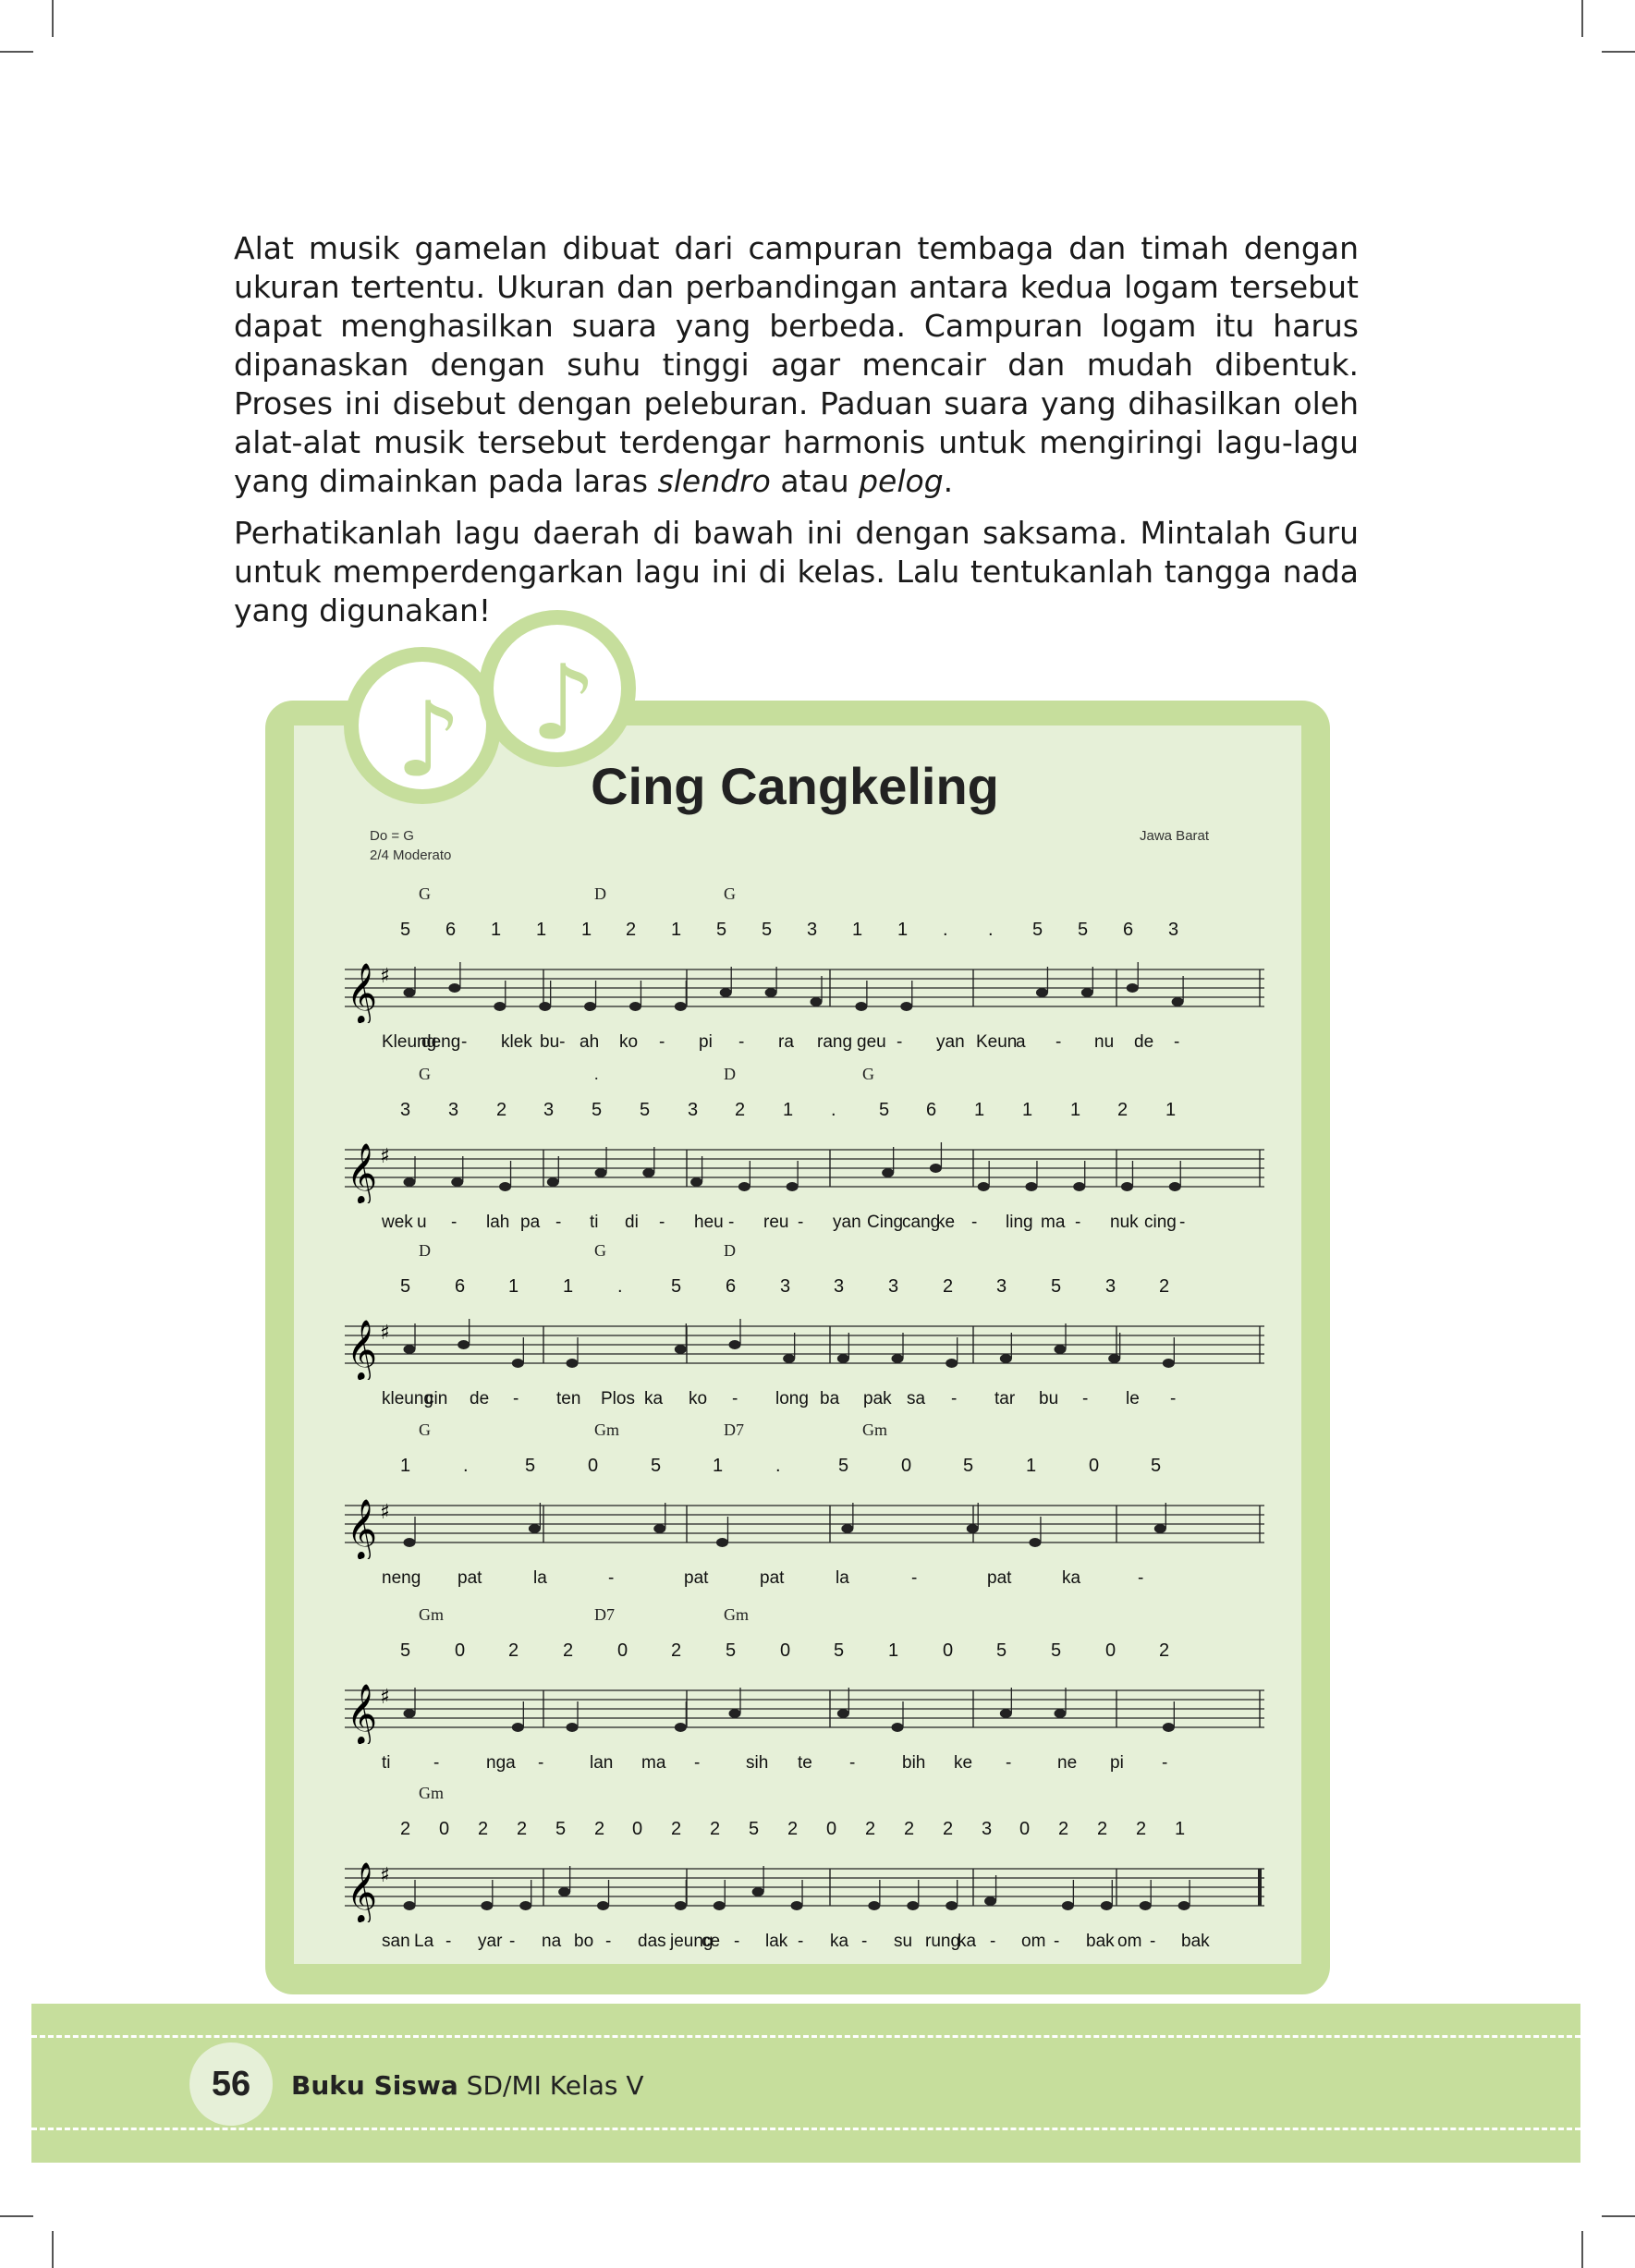 The image size is (1635, 2268). I want to click on cipher-note: 3, so click(893, 1287).